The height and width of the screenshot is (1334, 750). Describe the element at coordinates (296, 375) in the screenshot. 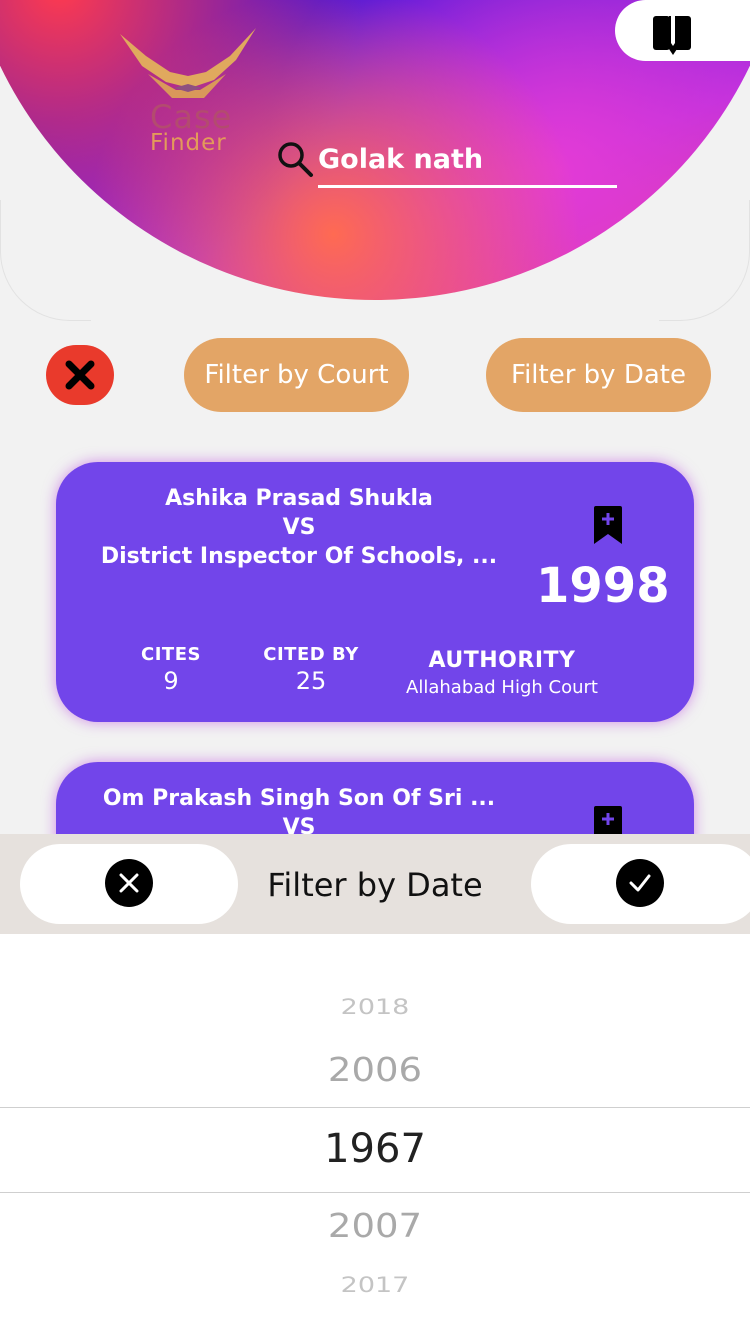

I see `filter-by-court-button: Filter by Court` at that location.